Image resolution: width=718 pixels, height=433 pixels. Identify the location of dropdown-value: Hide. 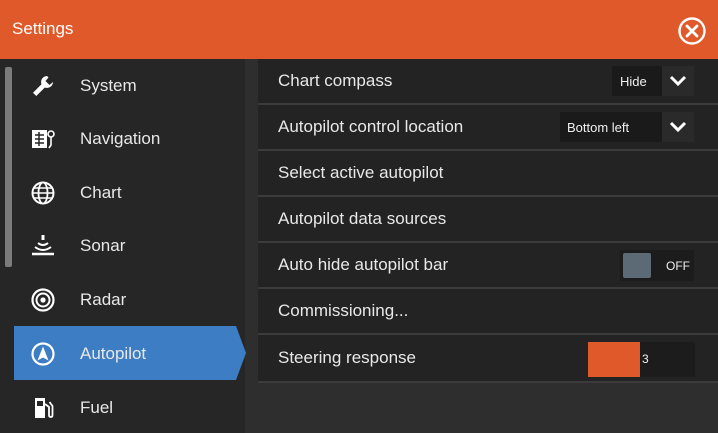
(633, 81).